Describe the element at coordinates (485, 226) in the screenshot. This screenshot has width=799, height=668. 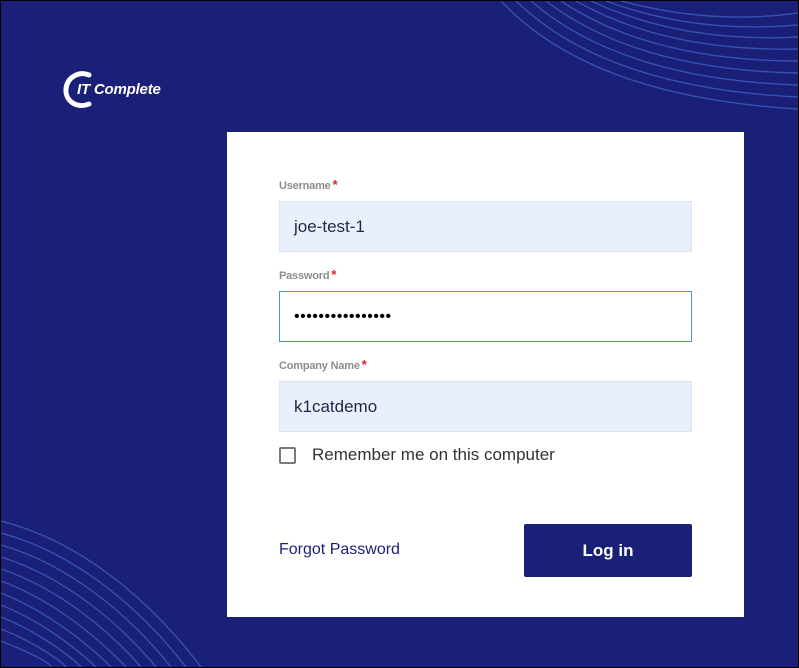
I see `username-input: joe-test-1` at that location.